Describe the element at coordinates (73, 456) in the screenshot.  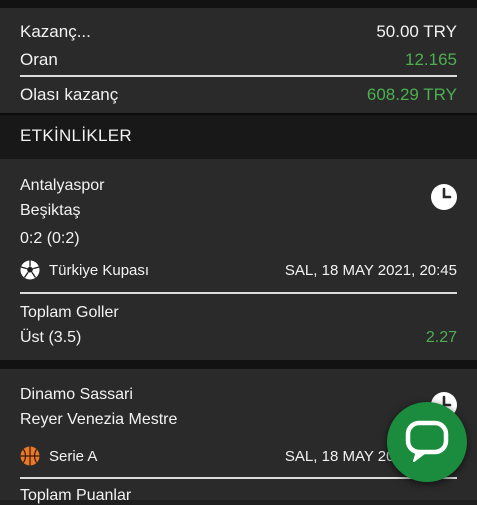
I see `league-name: Serie A` at that location.